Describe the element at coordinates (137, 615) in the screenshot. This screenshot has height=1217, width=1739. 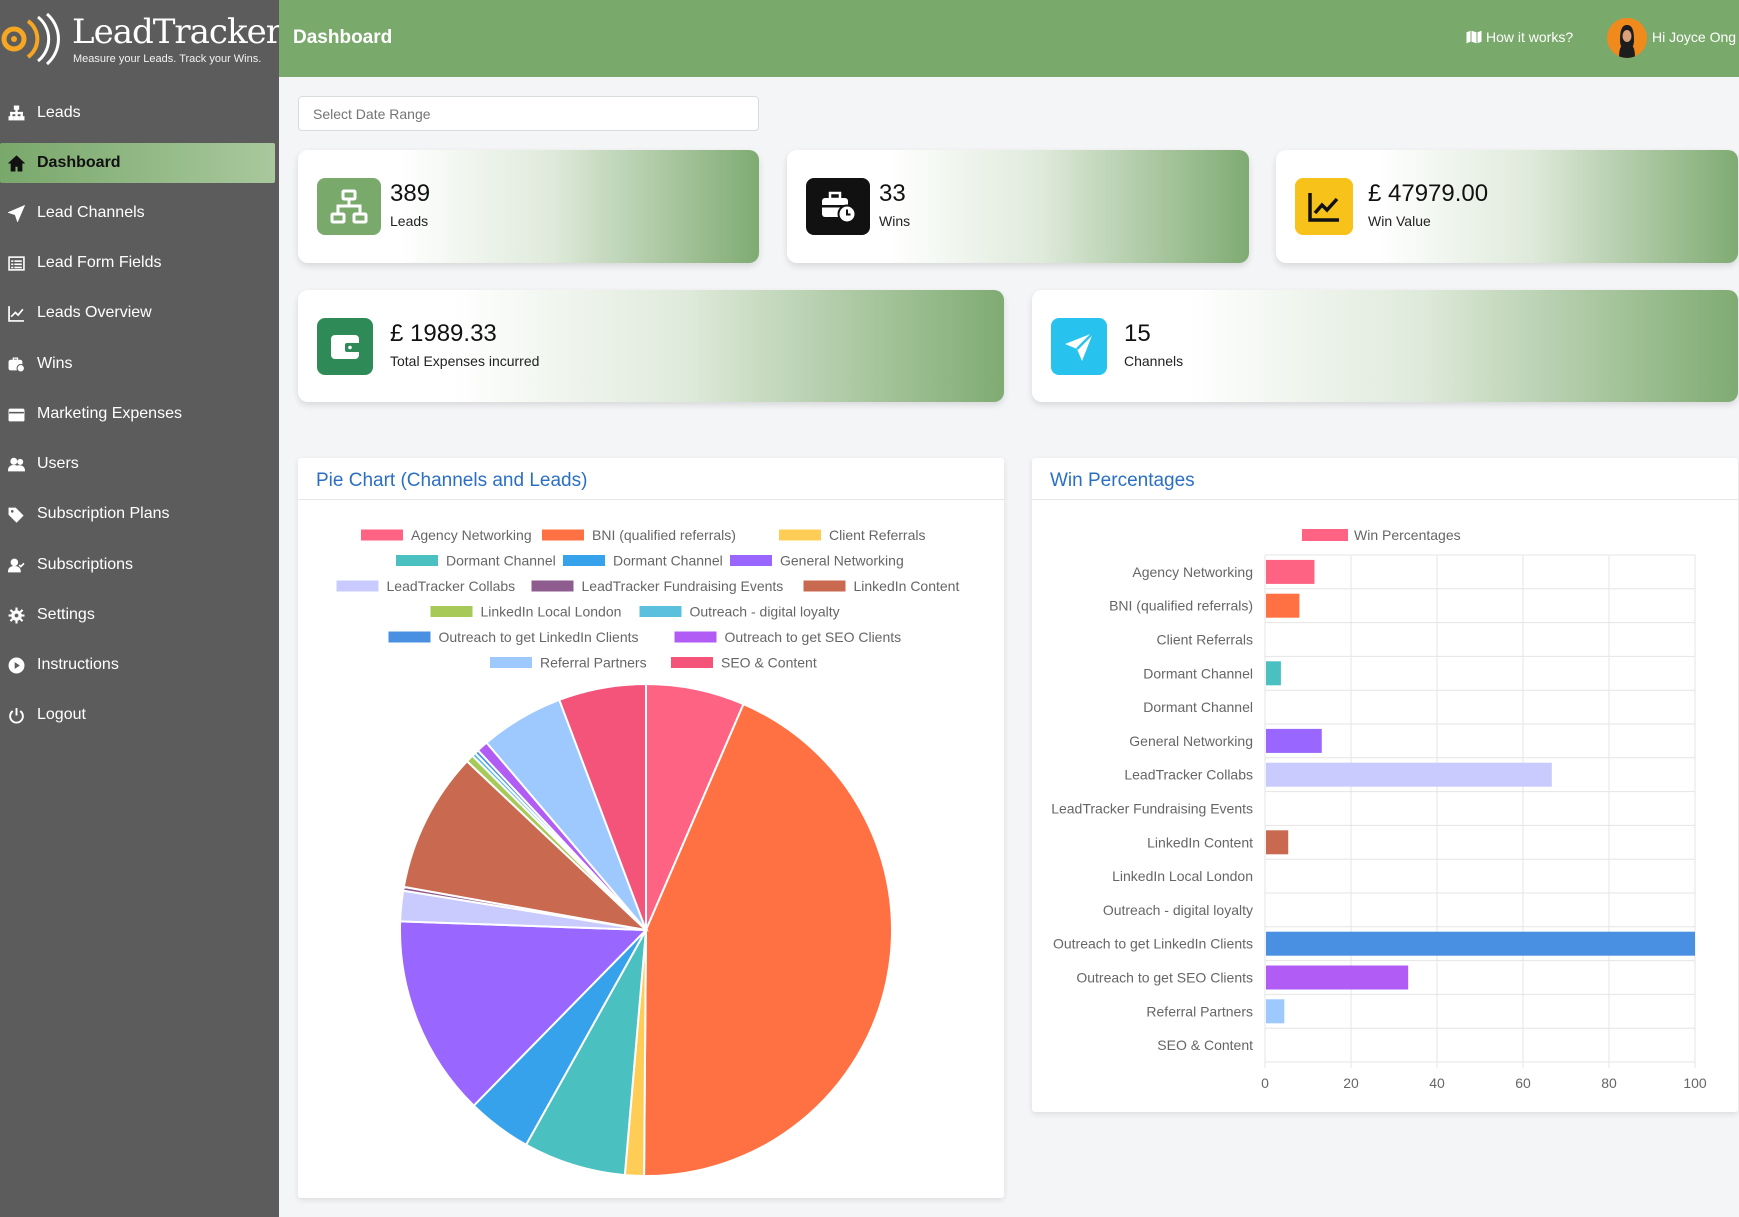
I see `sidebar-item-settings: Settings` at that location.